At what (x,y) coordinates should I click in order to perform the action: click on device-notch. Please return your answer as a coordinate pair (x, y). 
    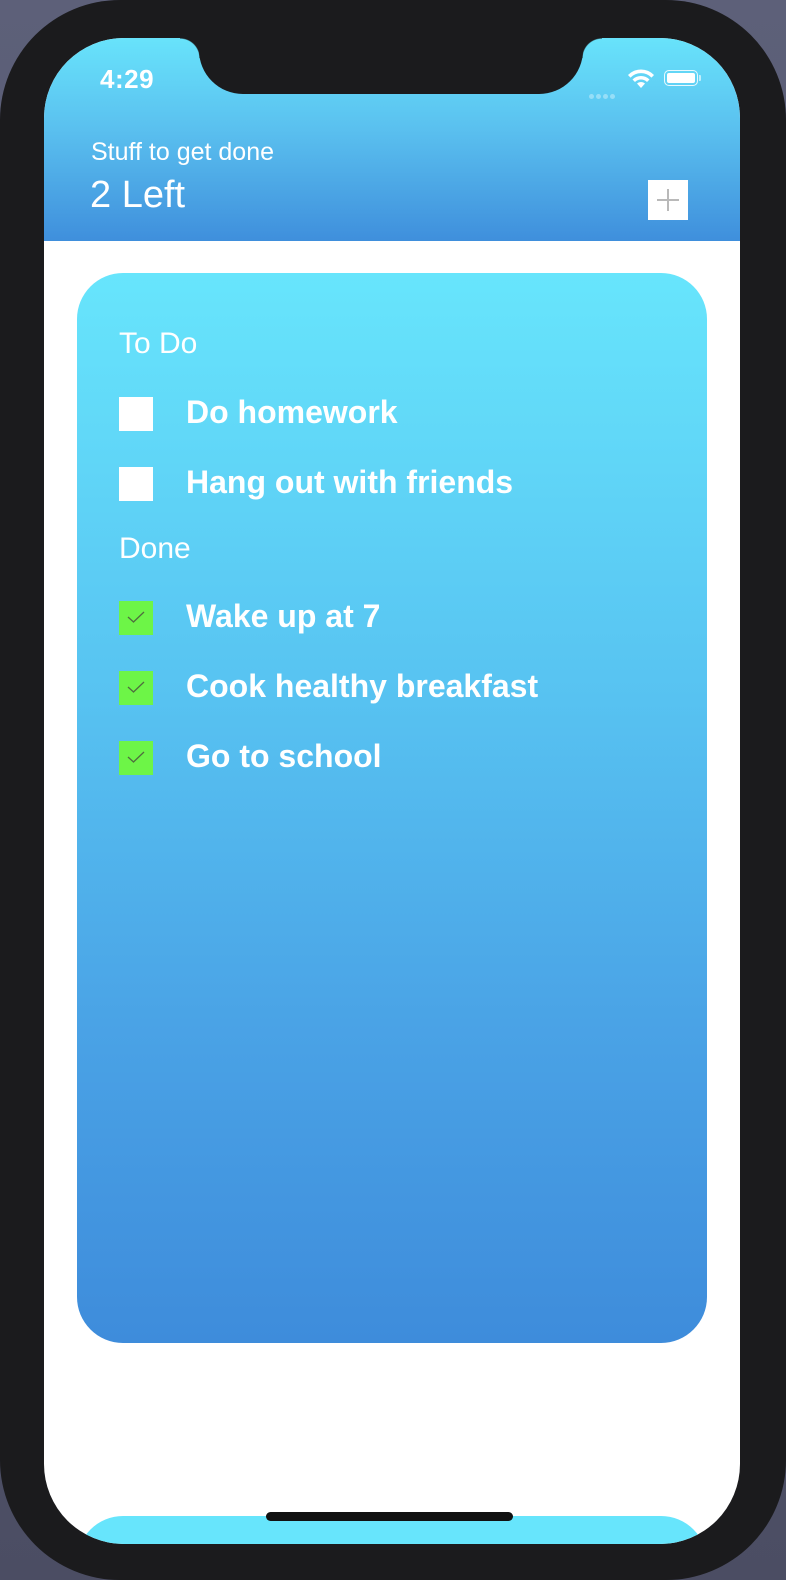
    Looking at the image, I should click on (391, 66).